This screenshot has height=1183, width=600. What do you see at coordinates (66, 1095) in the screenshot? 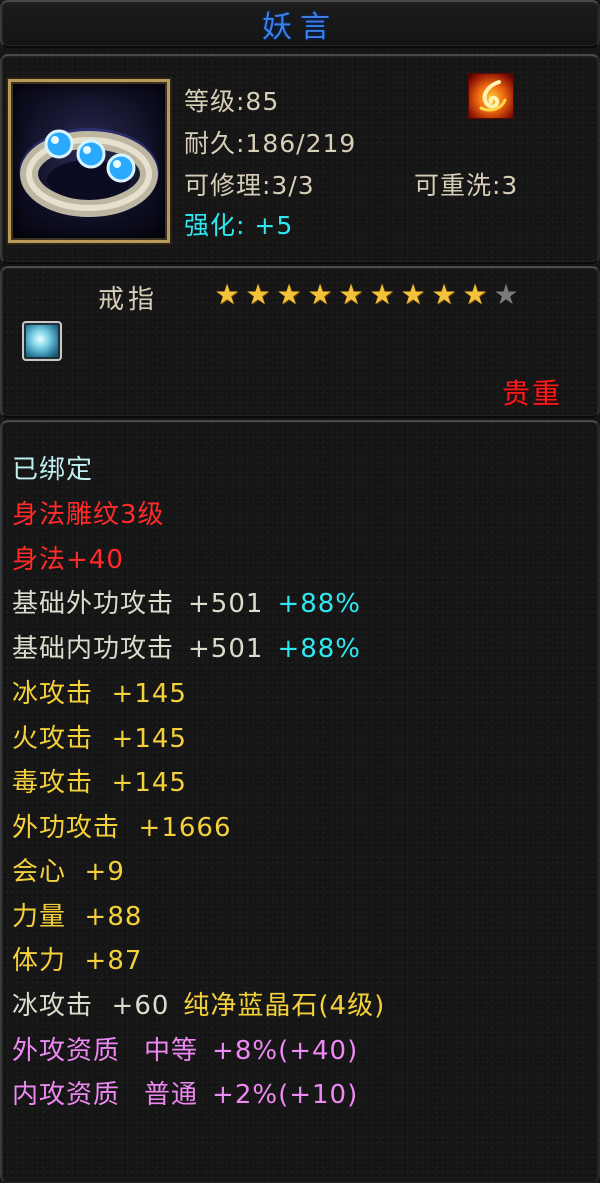
I see `quality-label: 内攻资质` at bounding box center [66, 1095].